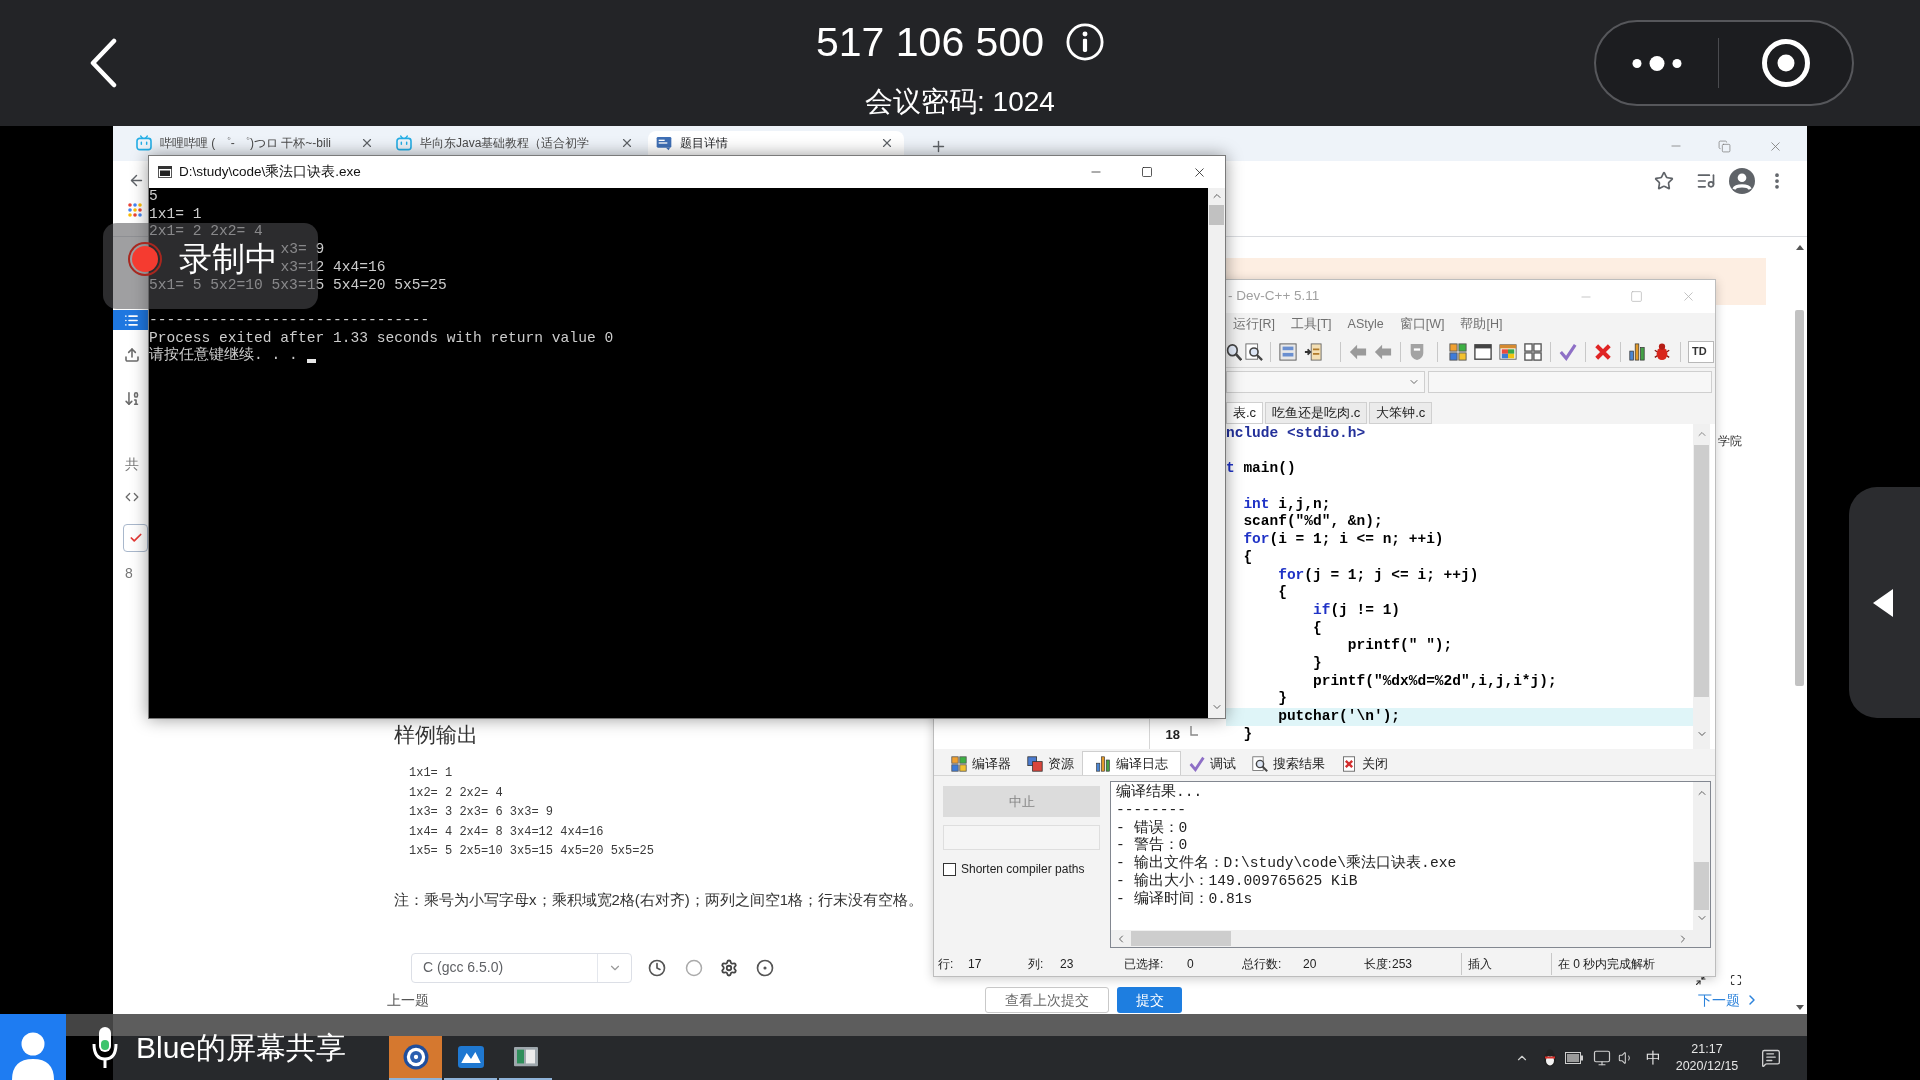 This screenshot has width=1920, height=1080. Describe the element at coordinates (1707, 1066) in the screenshot. I see `taskbar-date: 2020/12/15` at that location.